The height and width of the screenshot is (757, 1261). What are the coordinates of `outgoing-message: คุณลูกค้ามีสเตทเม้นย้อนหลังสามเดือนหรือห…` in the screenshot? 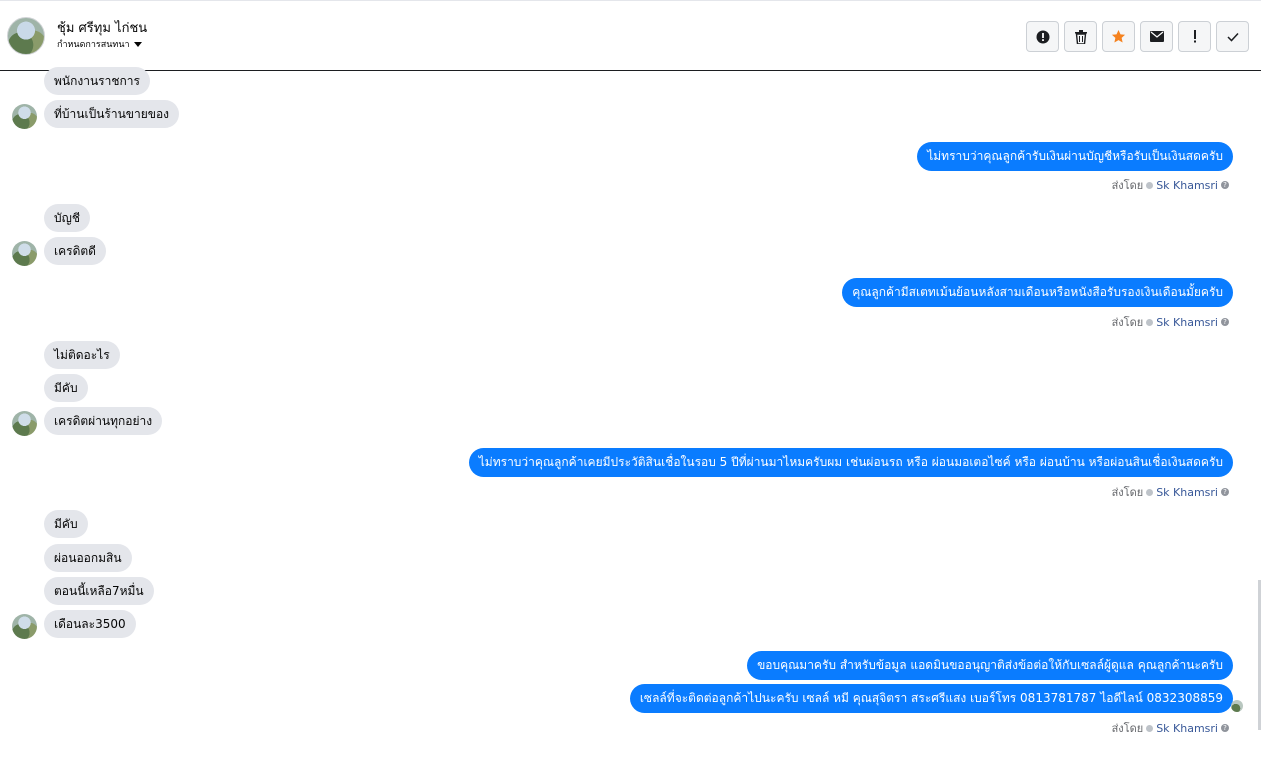 It's located at (1037, 292).